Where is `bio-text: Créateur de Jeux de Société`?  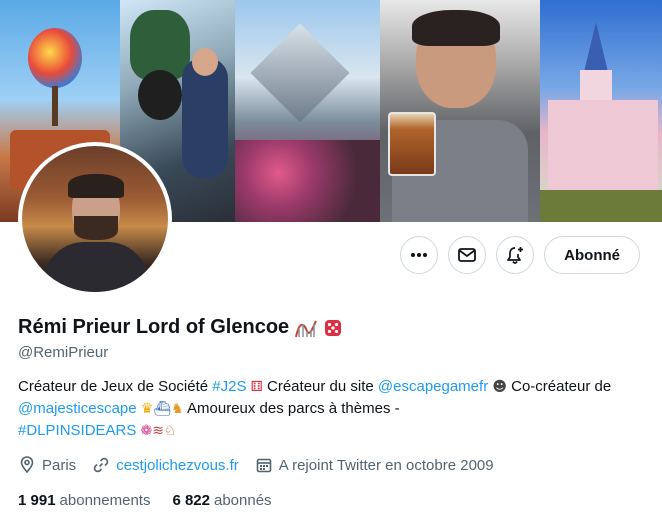
bio-text: Créateur de Jeux de Société is located at coordinates (115, 386).